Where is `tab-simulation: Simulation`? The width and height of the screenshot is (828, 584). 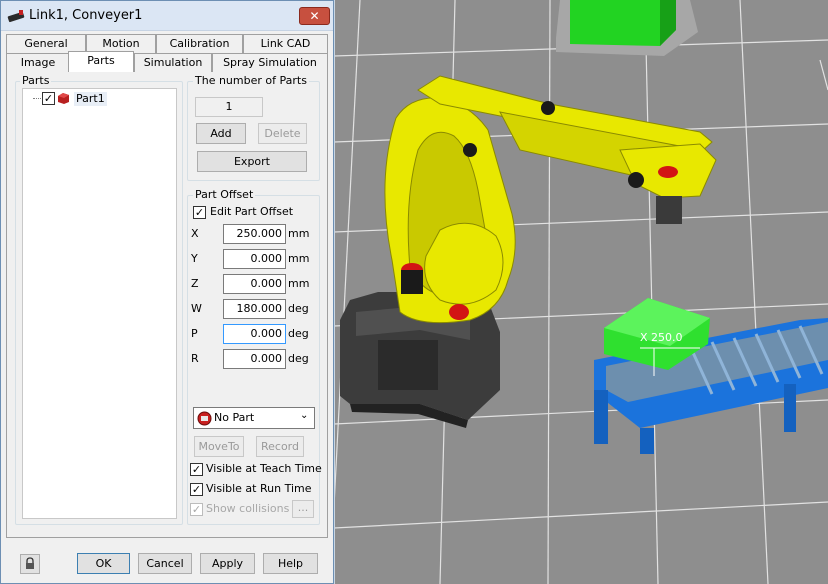 tab-simulation: Simulation is located at coordinates (173, 62).